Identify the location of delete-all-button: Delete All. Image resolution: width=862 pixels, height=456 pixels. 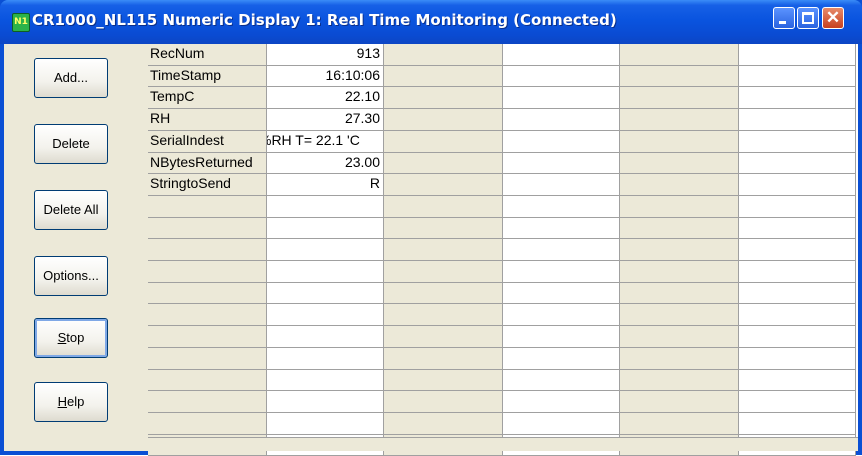
(71, 210).